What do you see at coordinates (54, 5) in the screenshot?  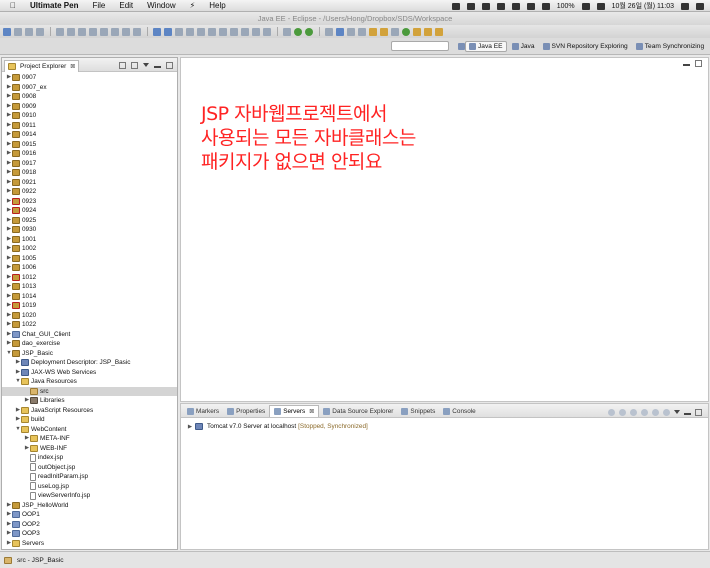 I see `app-menu: Ultimate Pen` at bounding box center [54, 5].